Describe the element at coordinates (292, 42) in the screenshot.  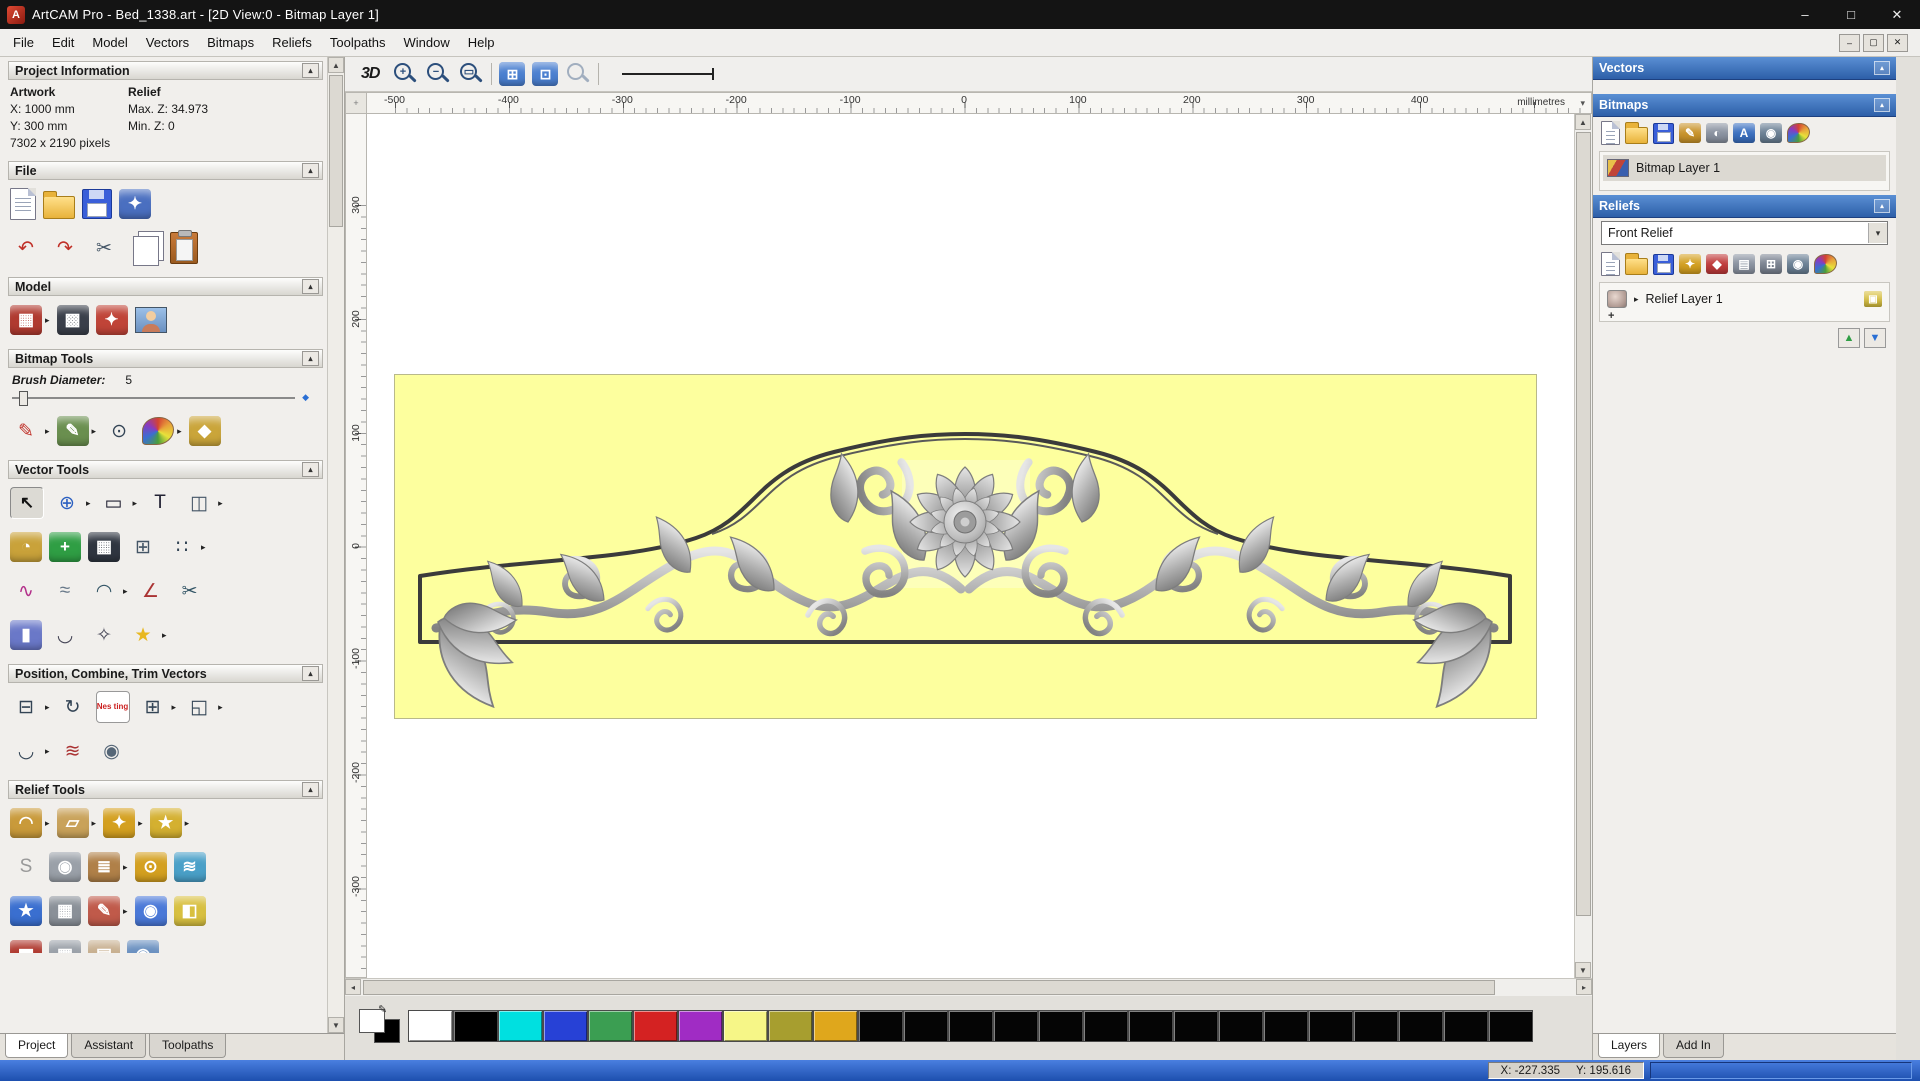
I see `menu-reliefs: Reliefs` at that location.